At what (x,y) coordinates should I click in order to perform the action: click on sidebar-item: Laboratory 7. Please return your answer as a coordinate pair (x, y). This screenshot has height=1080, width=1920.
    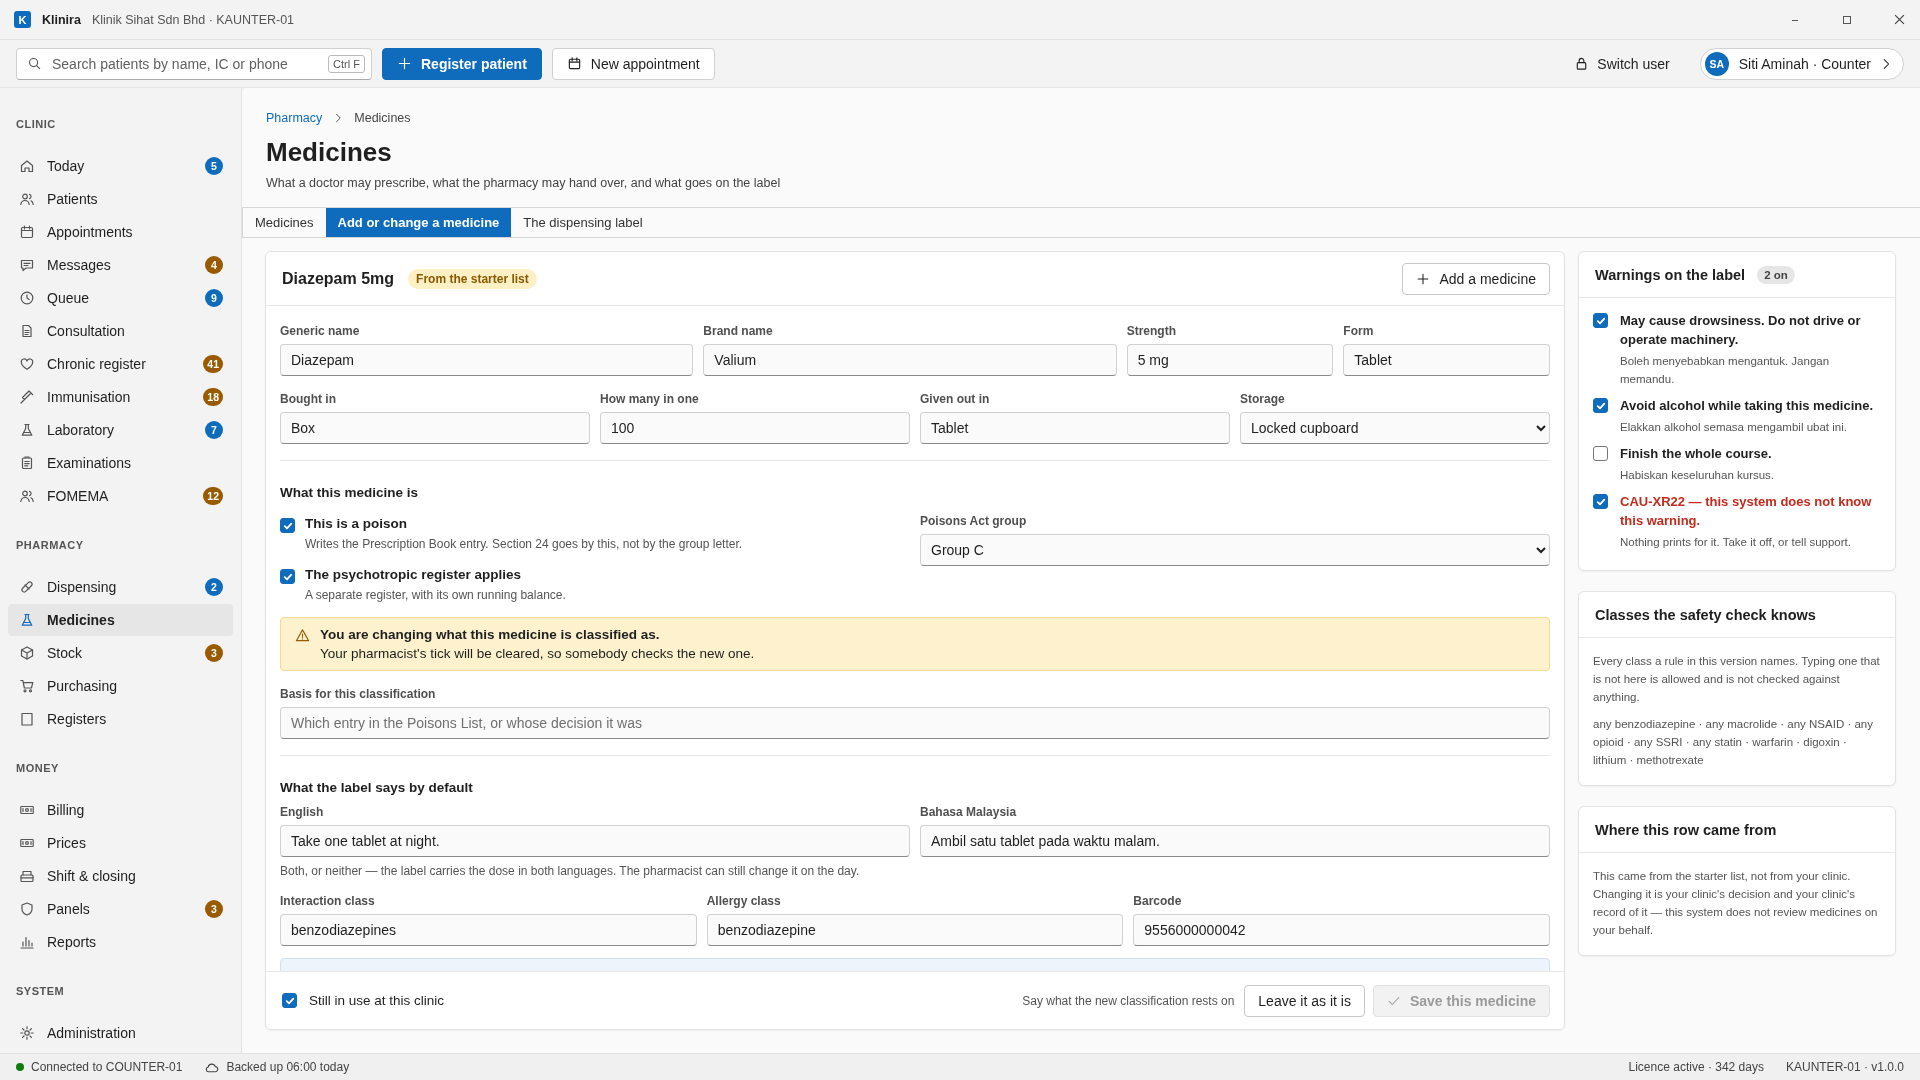
    Looking at the image, I should click on (120, 430).